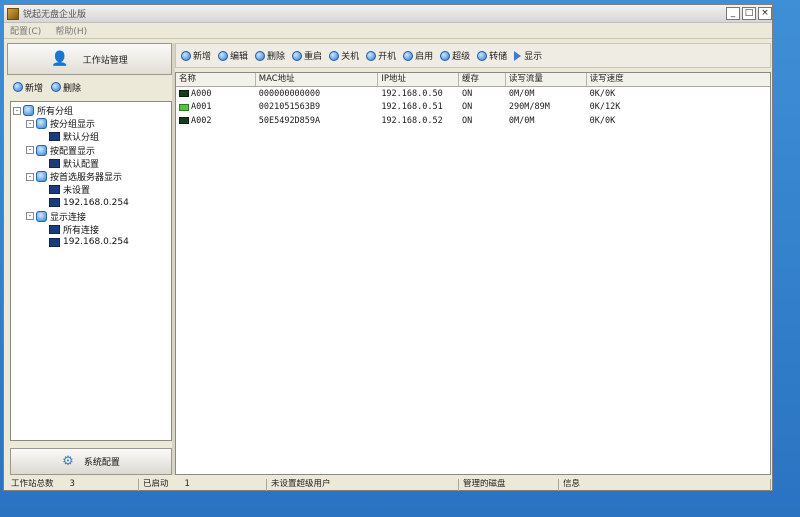 This screenshot has height=517, width=800. What do you see at coordinates (765, 13) in the screenshot?
I see `close-button: ×` at bounding box center [765, 13].